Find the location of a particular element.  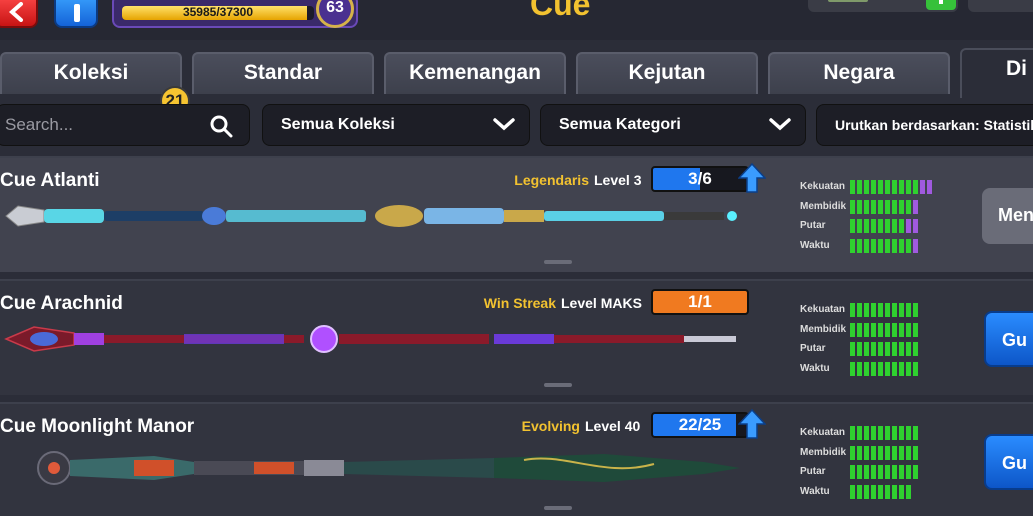

currency-balance is located at coordinates (1000, 6).